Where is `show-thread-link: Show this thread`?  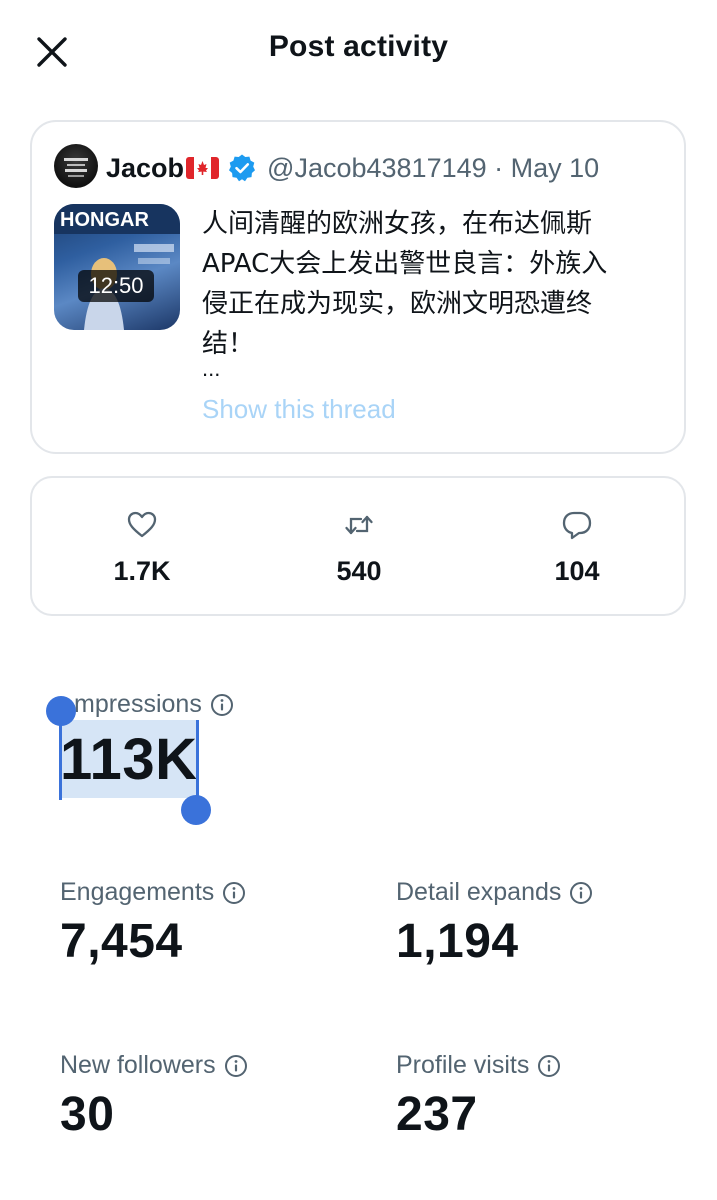 show-thread-link: Show this thread is located at coordinates (299, 409).